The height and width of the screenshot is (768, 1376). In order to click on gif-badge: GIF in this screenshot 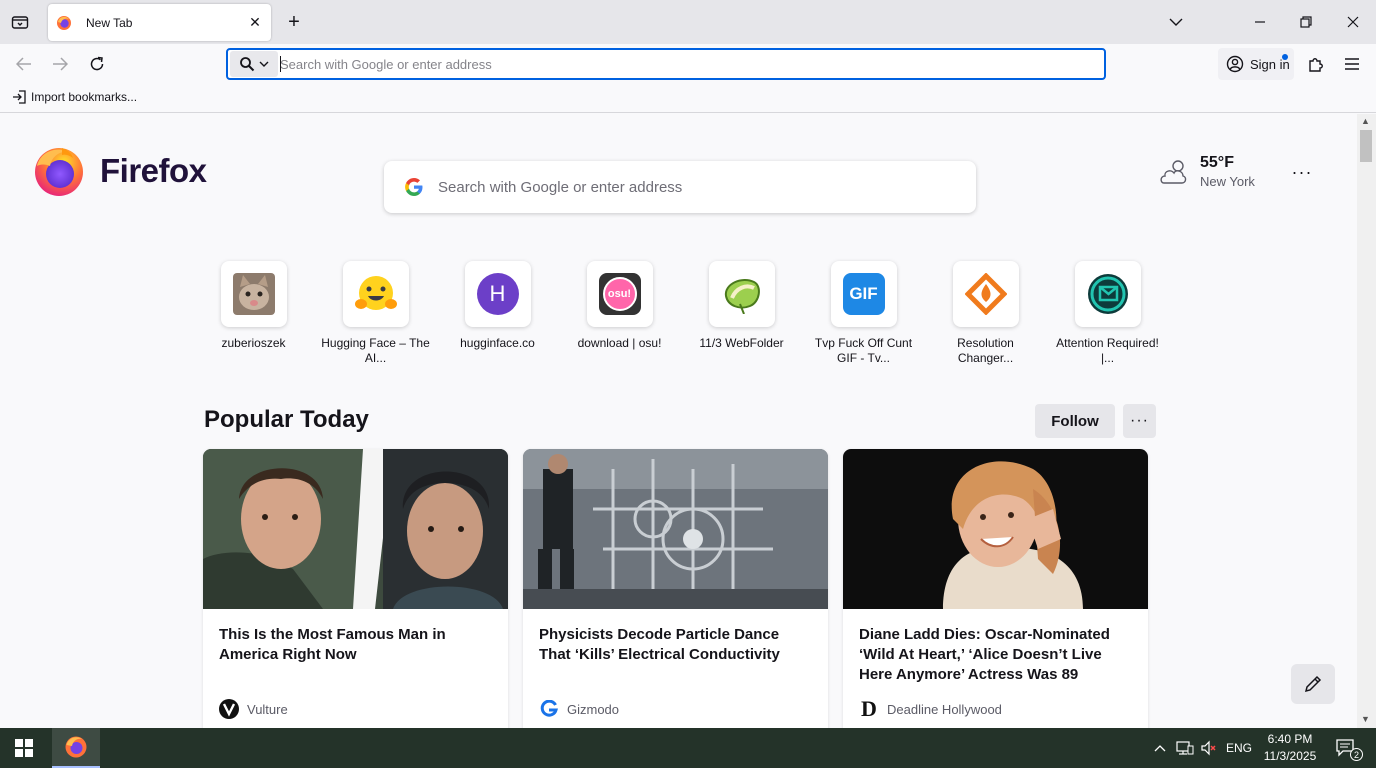, I will do `click(863, 294)`.